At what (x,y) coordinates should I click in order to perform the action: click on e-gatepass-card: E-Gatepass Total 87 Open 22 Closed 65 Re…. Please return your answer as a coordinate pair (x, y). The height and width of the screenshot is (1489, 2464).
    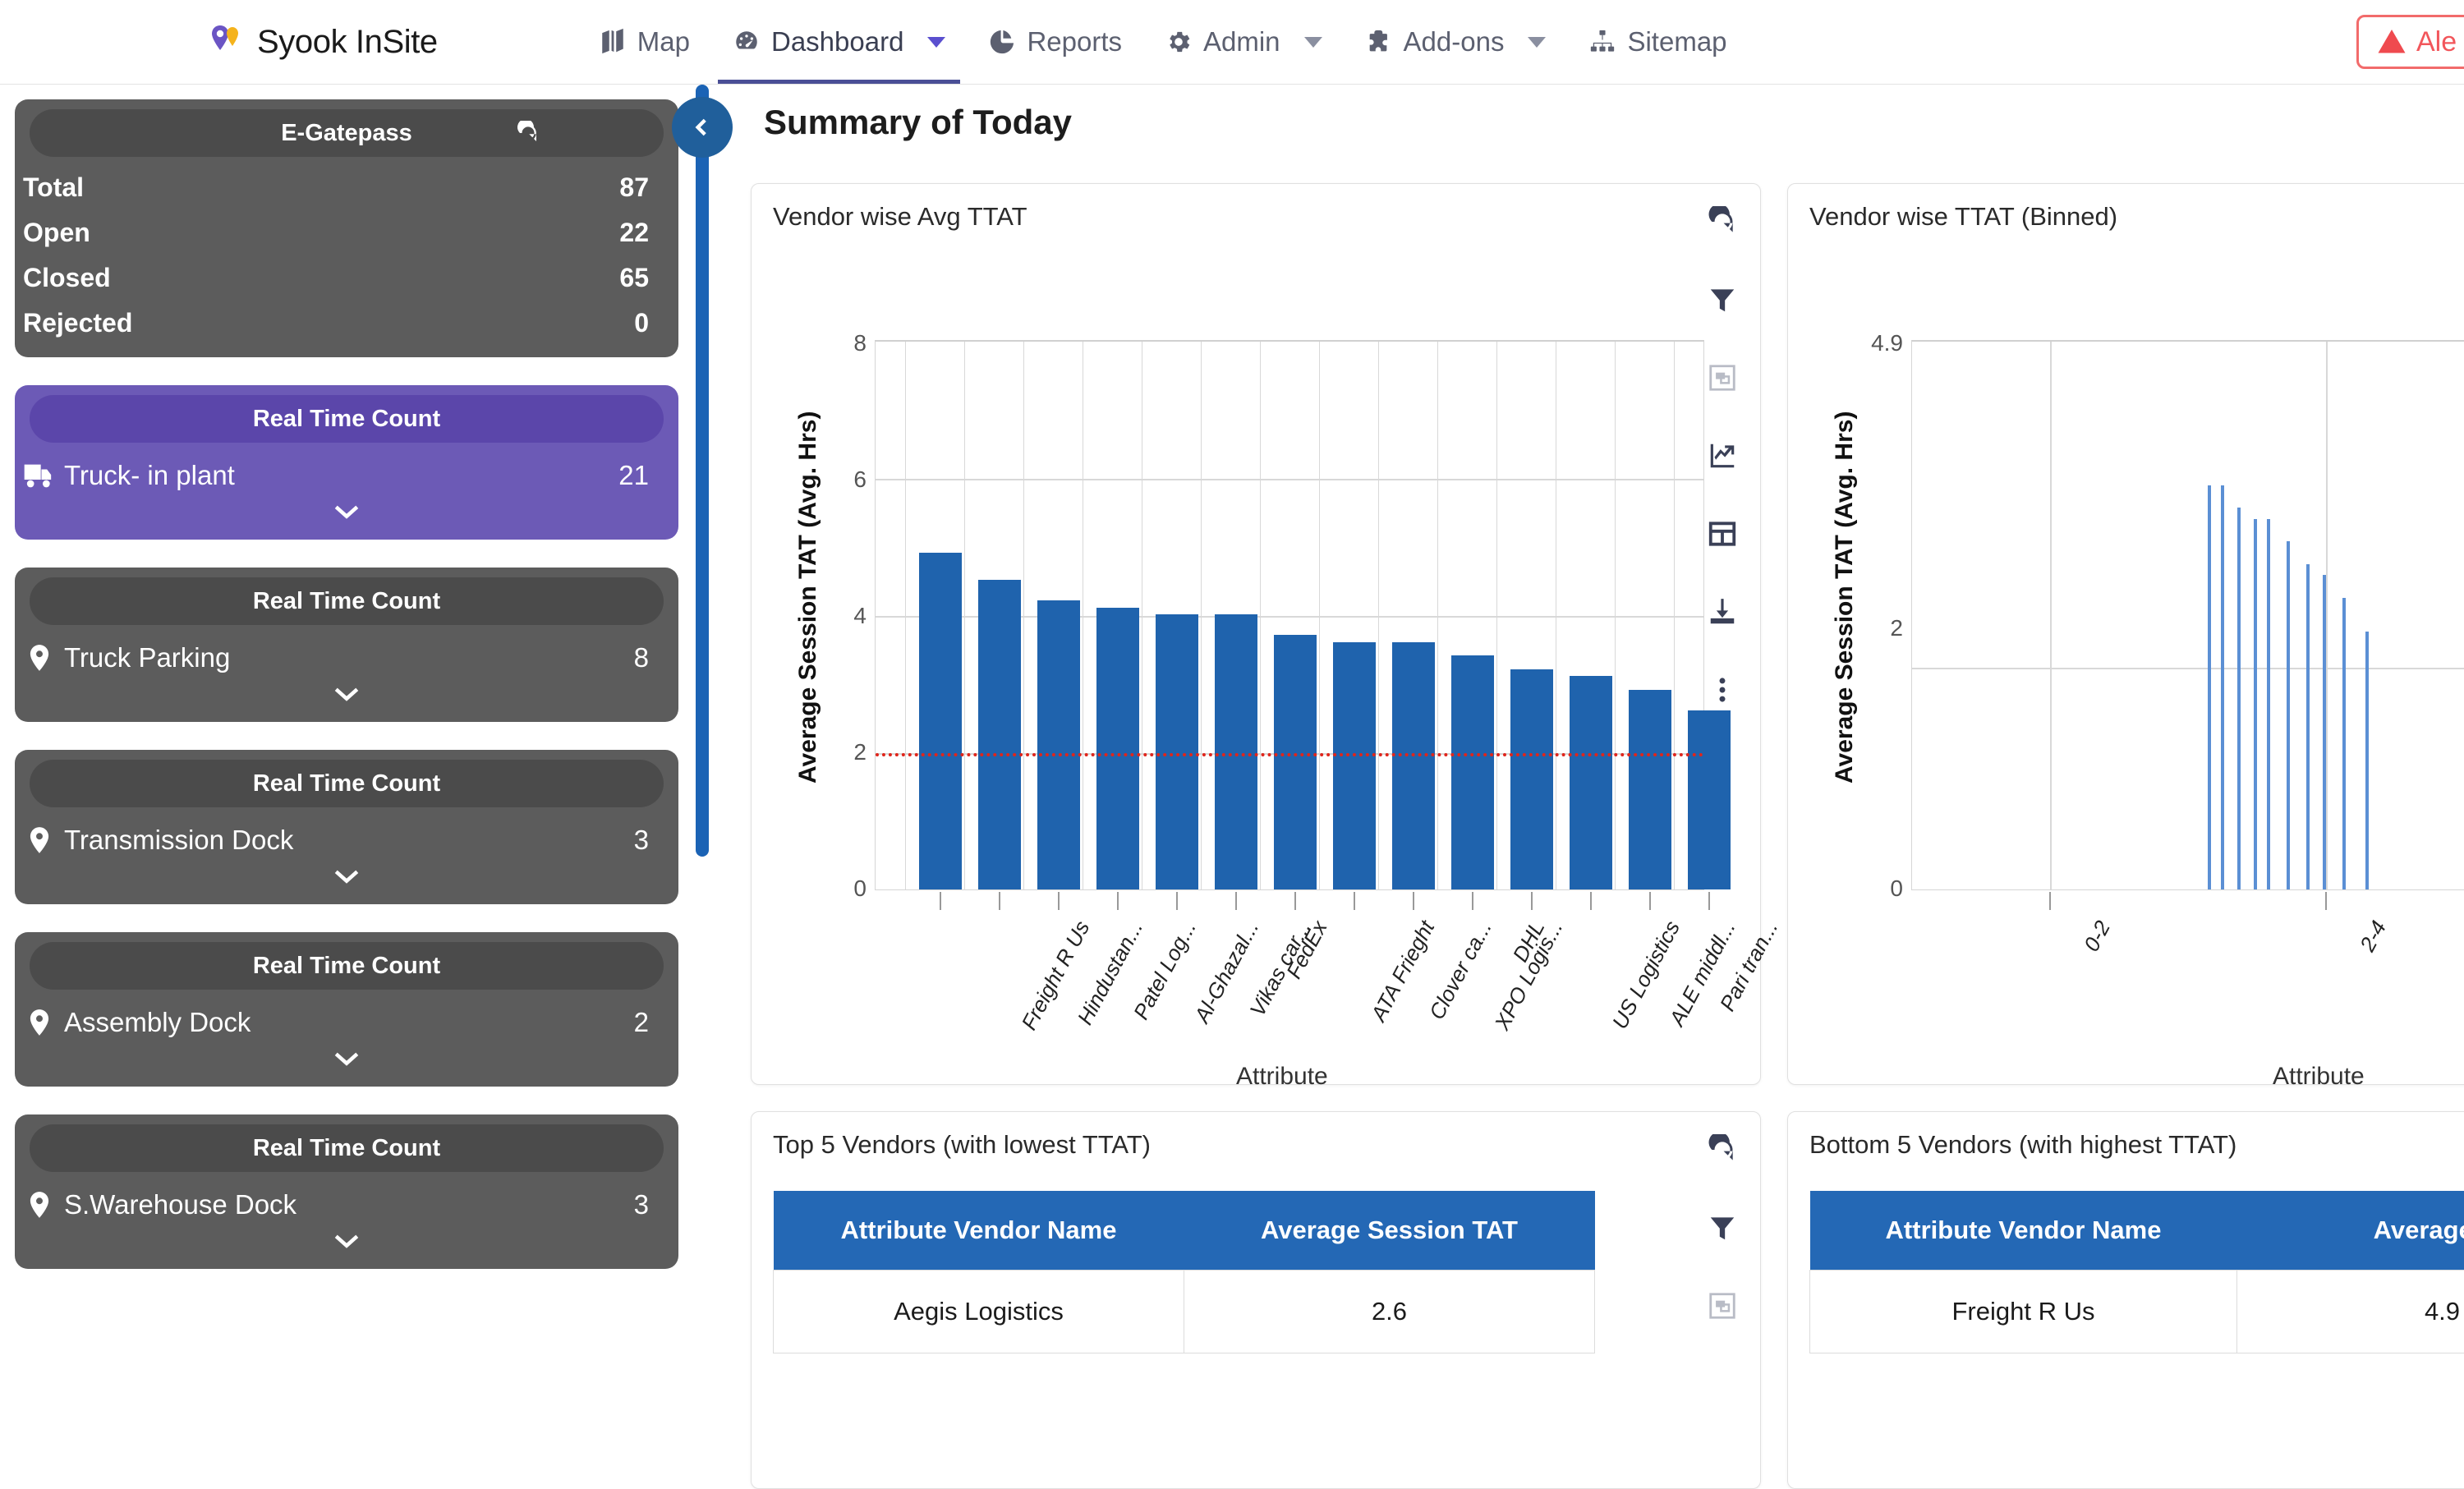
    Looking at the image, I should click on (346, 228).